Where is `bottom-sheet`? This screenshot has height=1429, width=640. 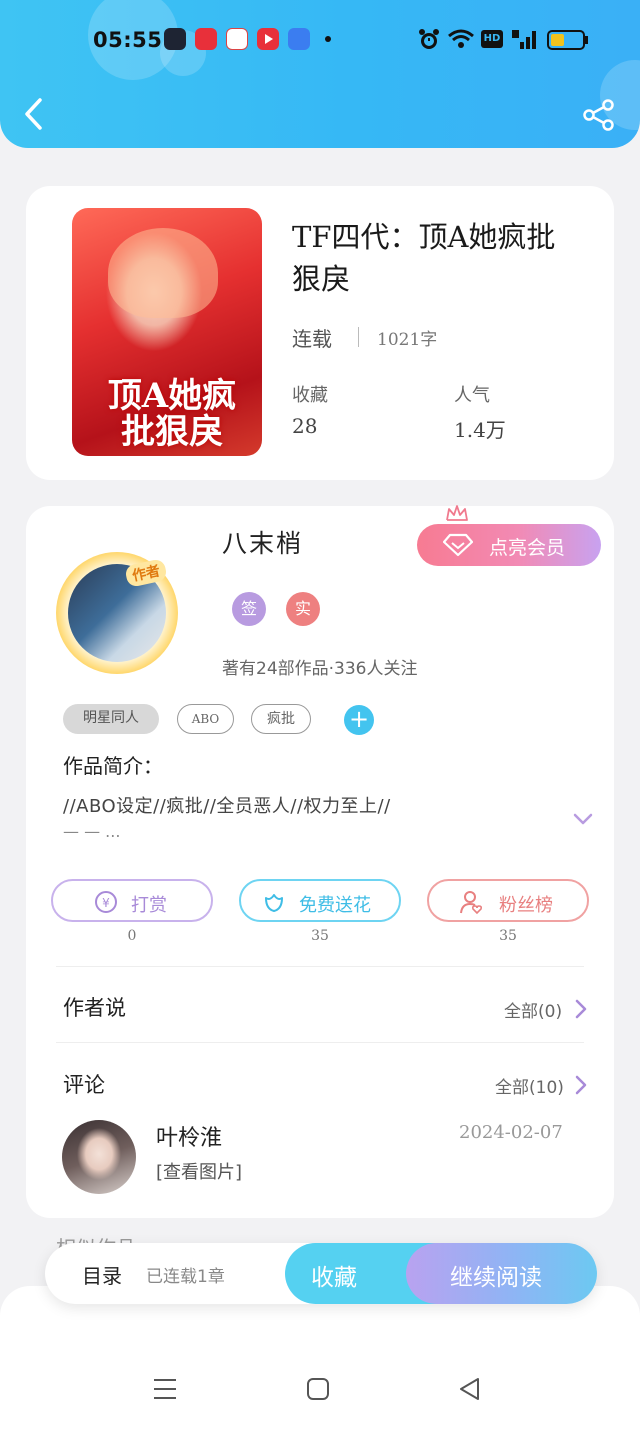 bottom-sheet is located at coordinates (320, 1357).